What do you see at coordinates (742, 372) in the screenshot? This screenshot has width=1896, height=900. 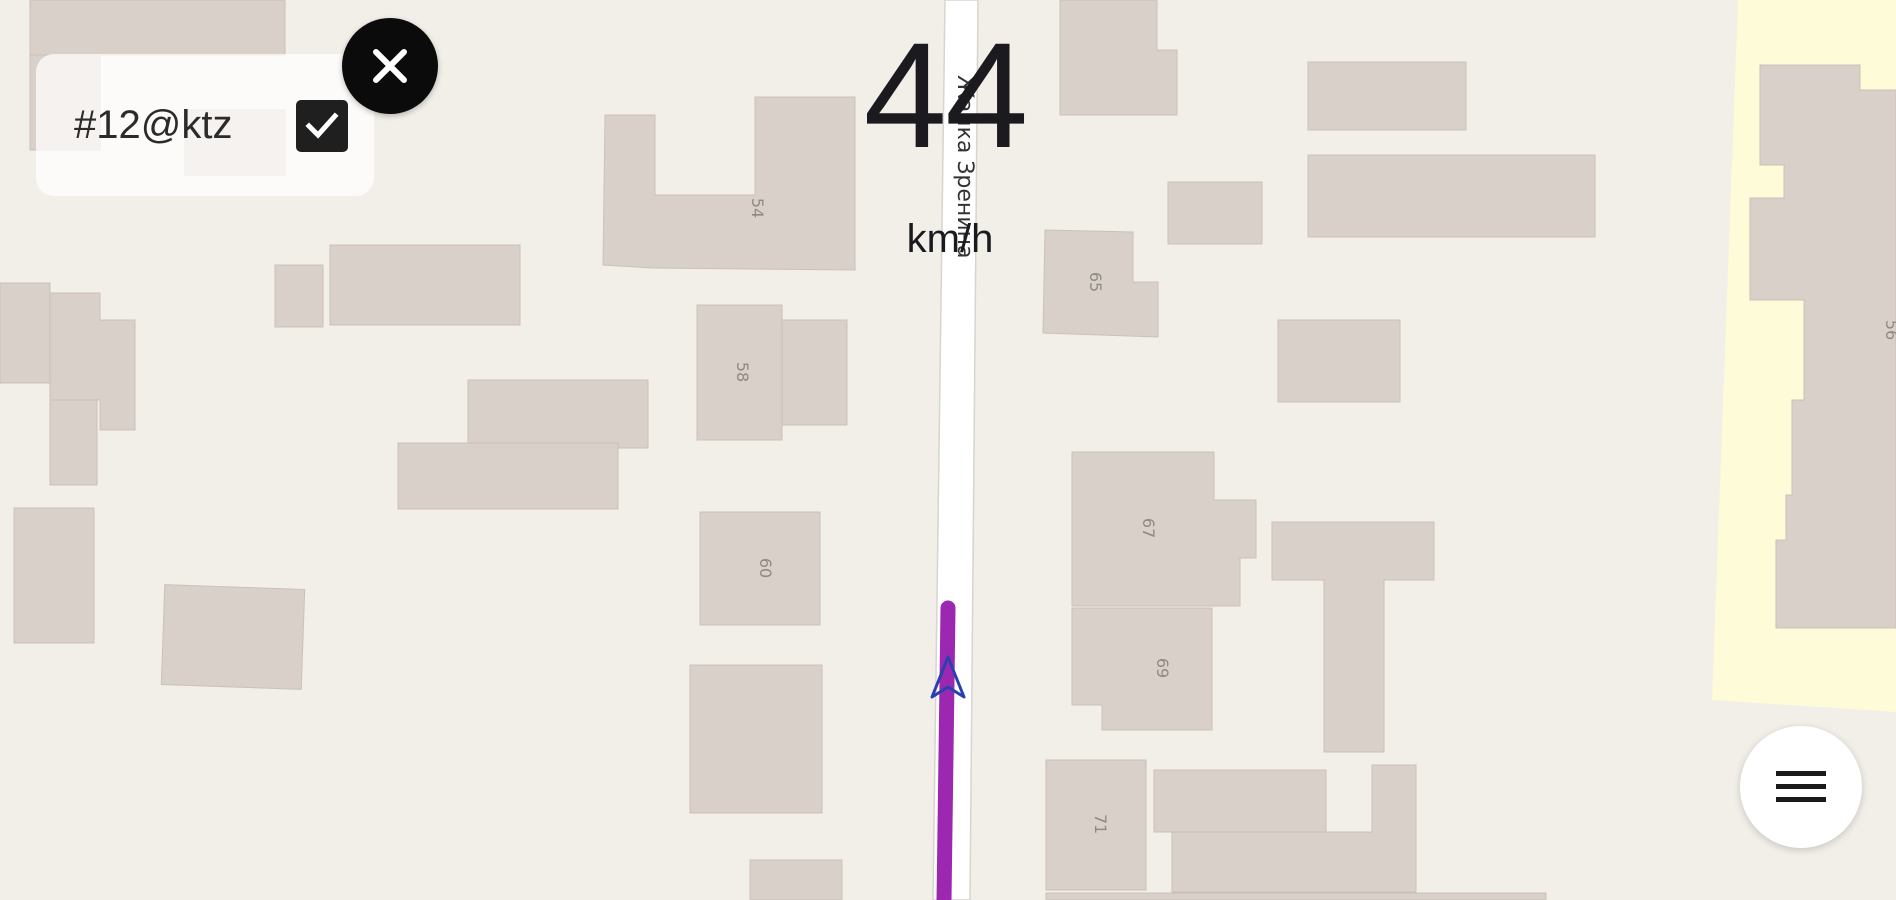 I see `house-number-58: 58` at bounding box center [742, 372].